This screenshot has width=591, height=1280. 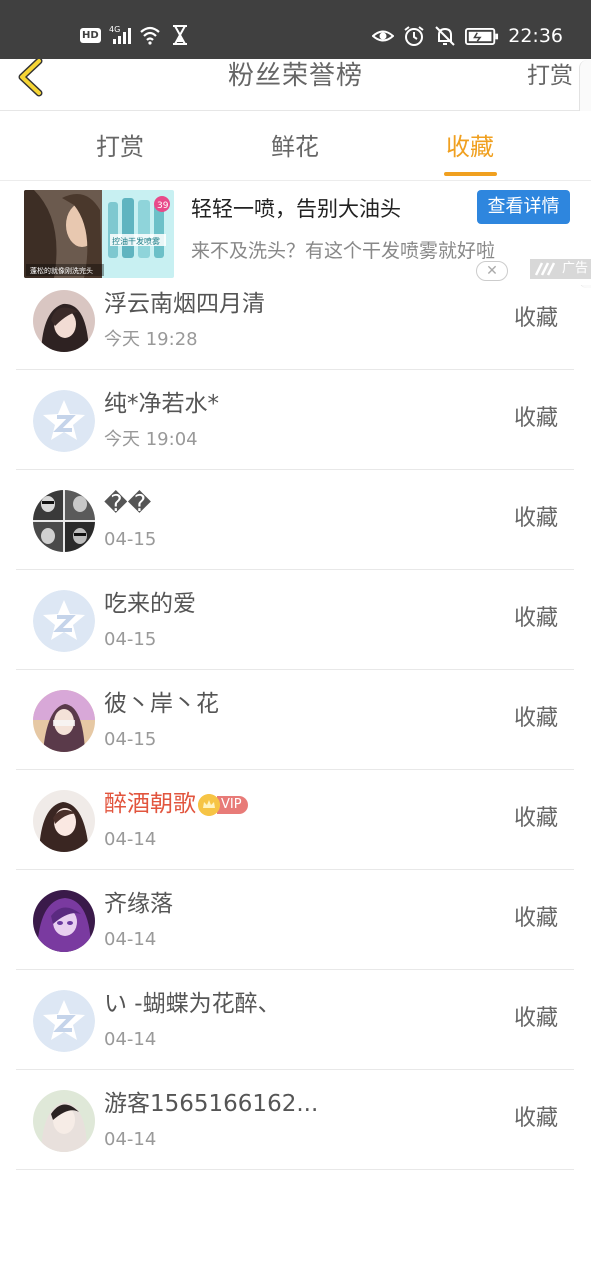 I want to click on ad-image-art: 39 控油干发喷雾 蓬松的就像刚洗完头, so click(x=99, y=234).